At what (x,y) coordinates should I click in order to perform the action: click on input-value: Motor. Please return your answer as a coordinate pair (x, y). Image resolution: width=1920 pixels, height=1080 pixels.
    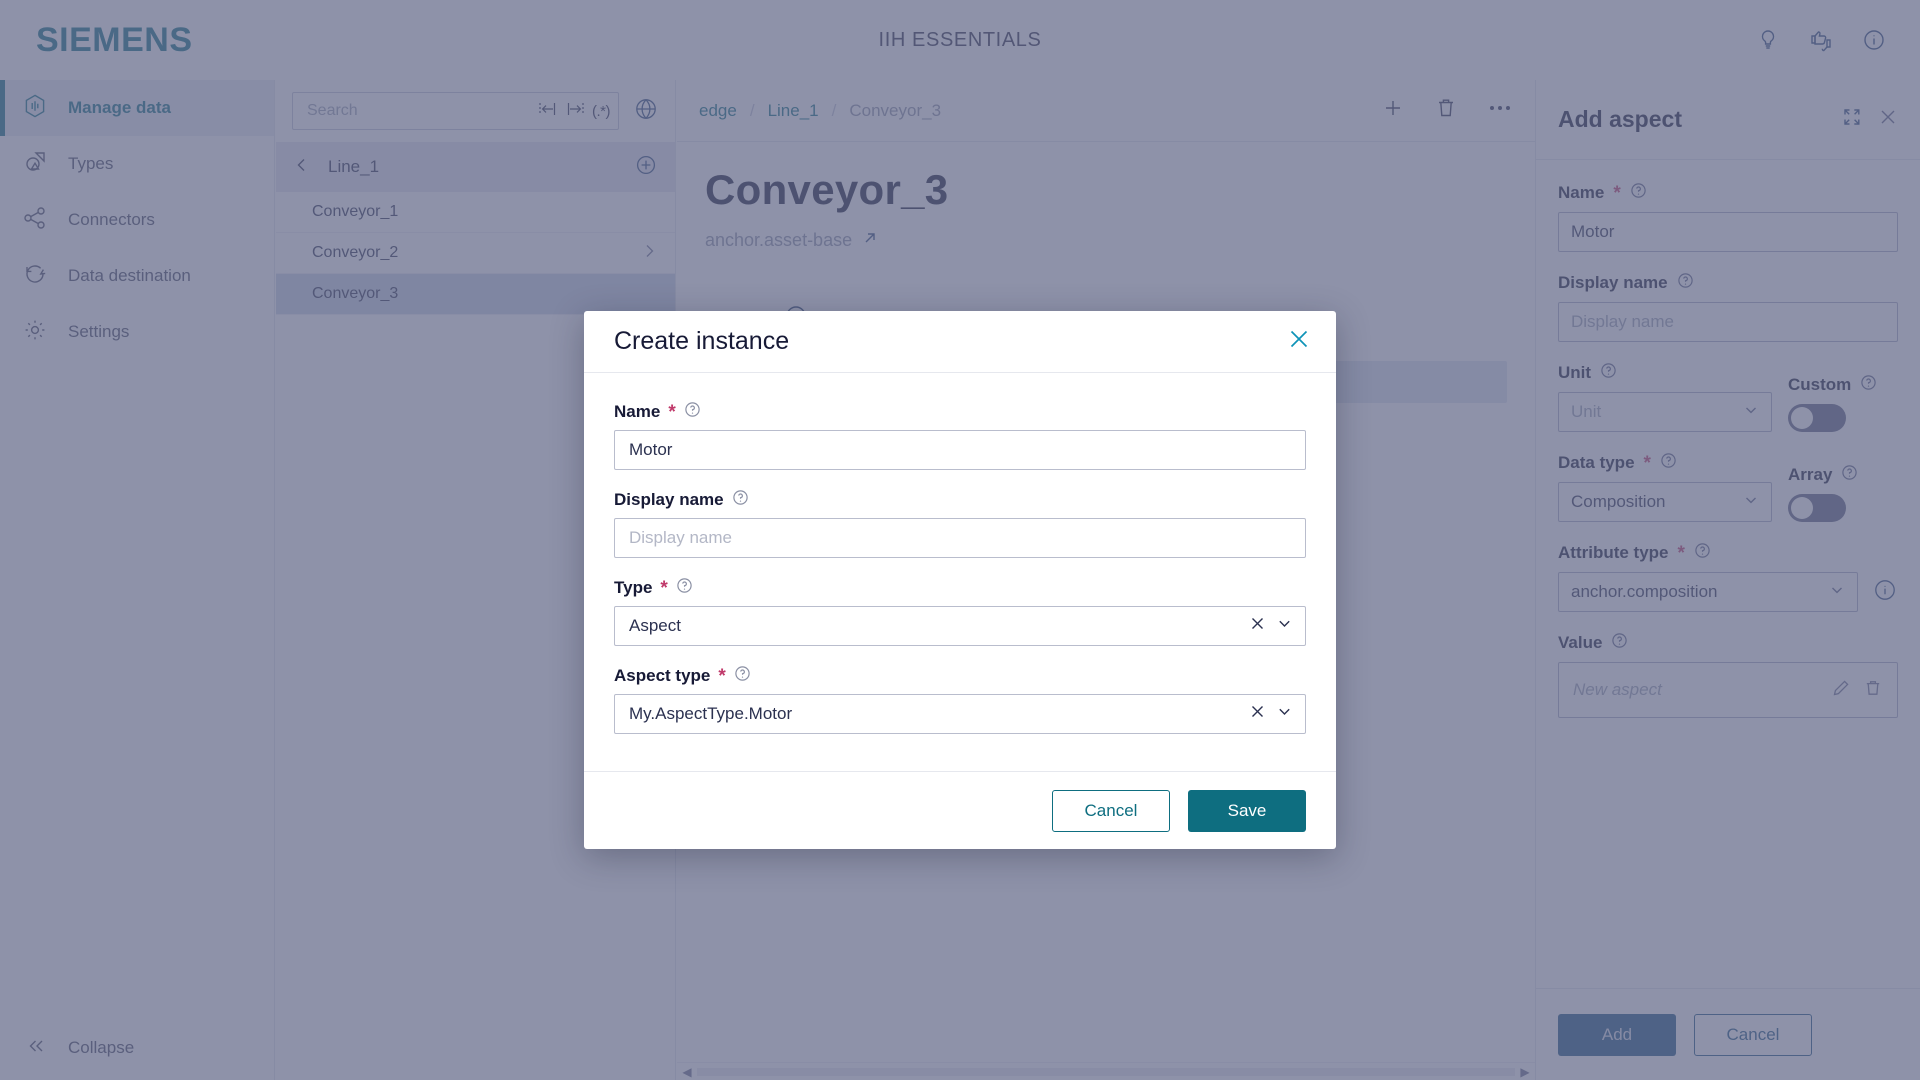
    Looking at the image, I should click on (651, 449).